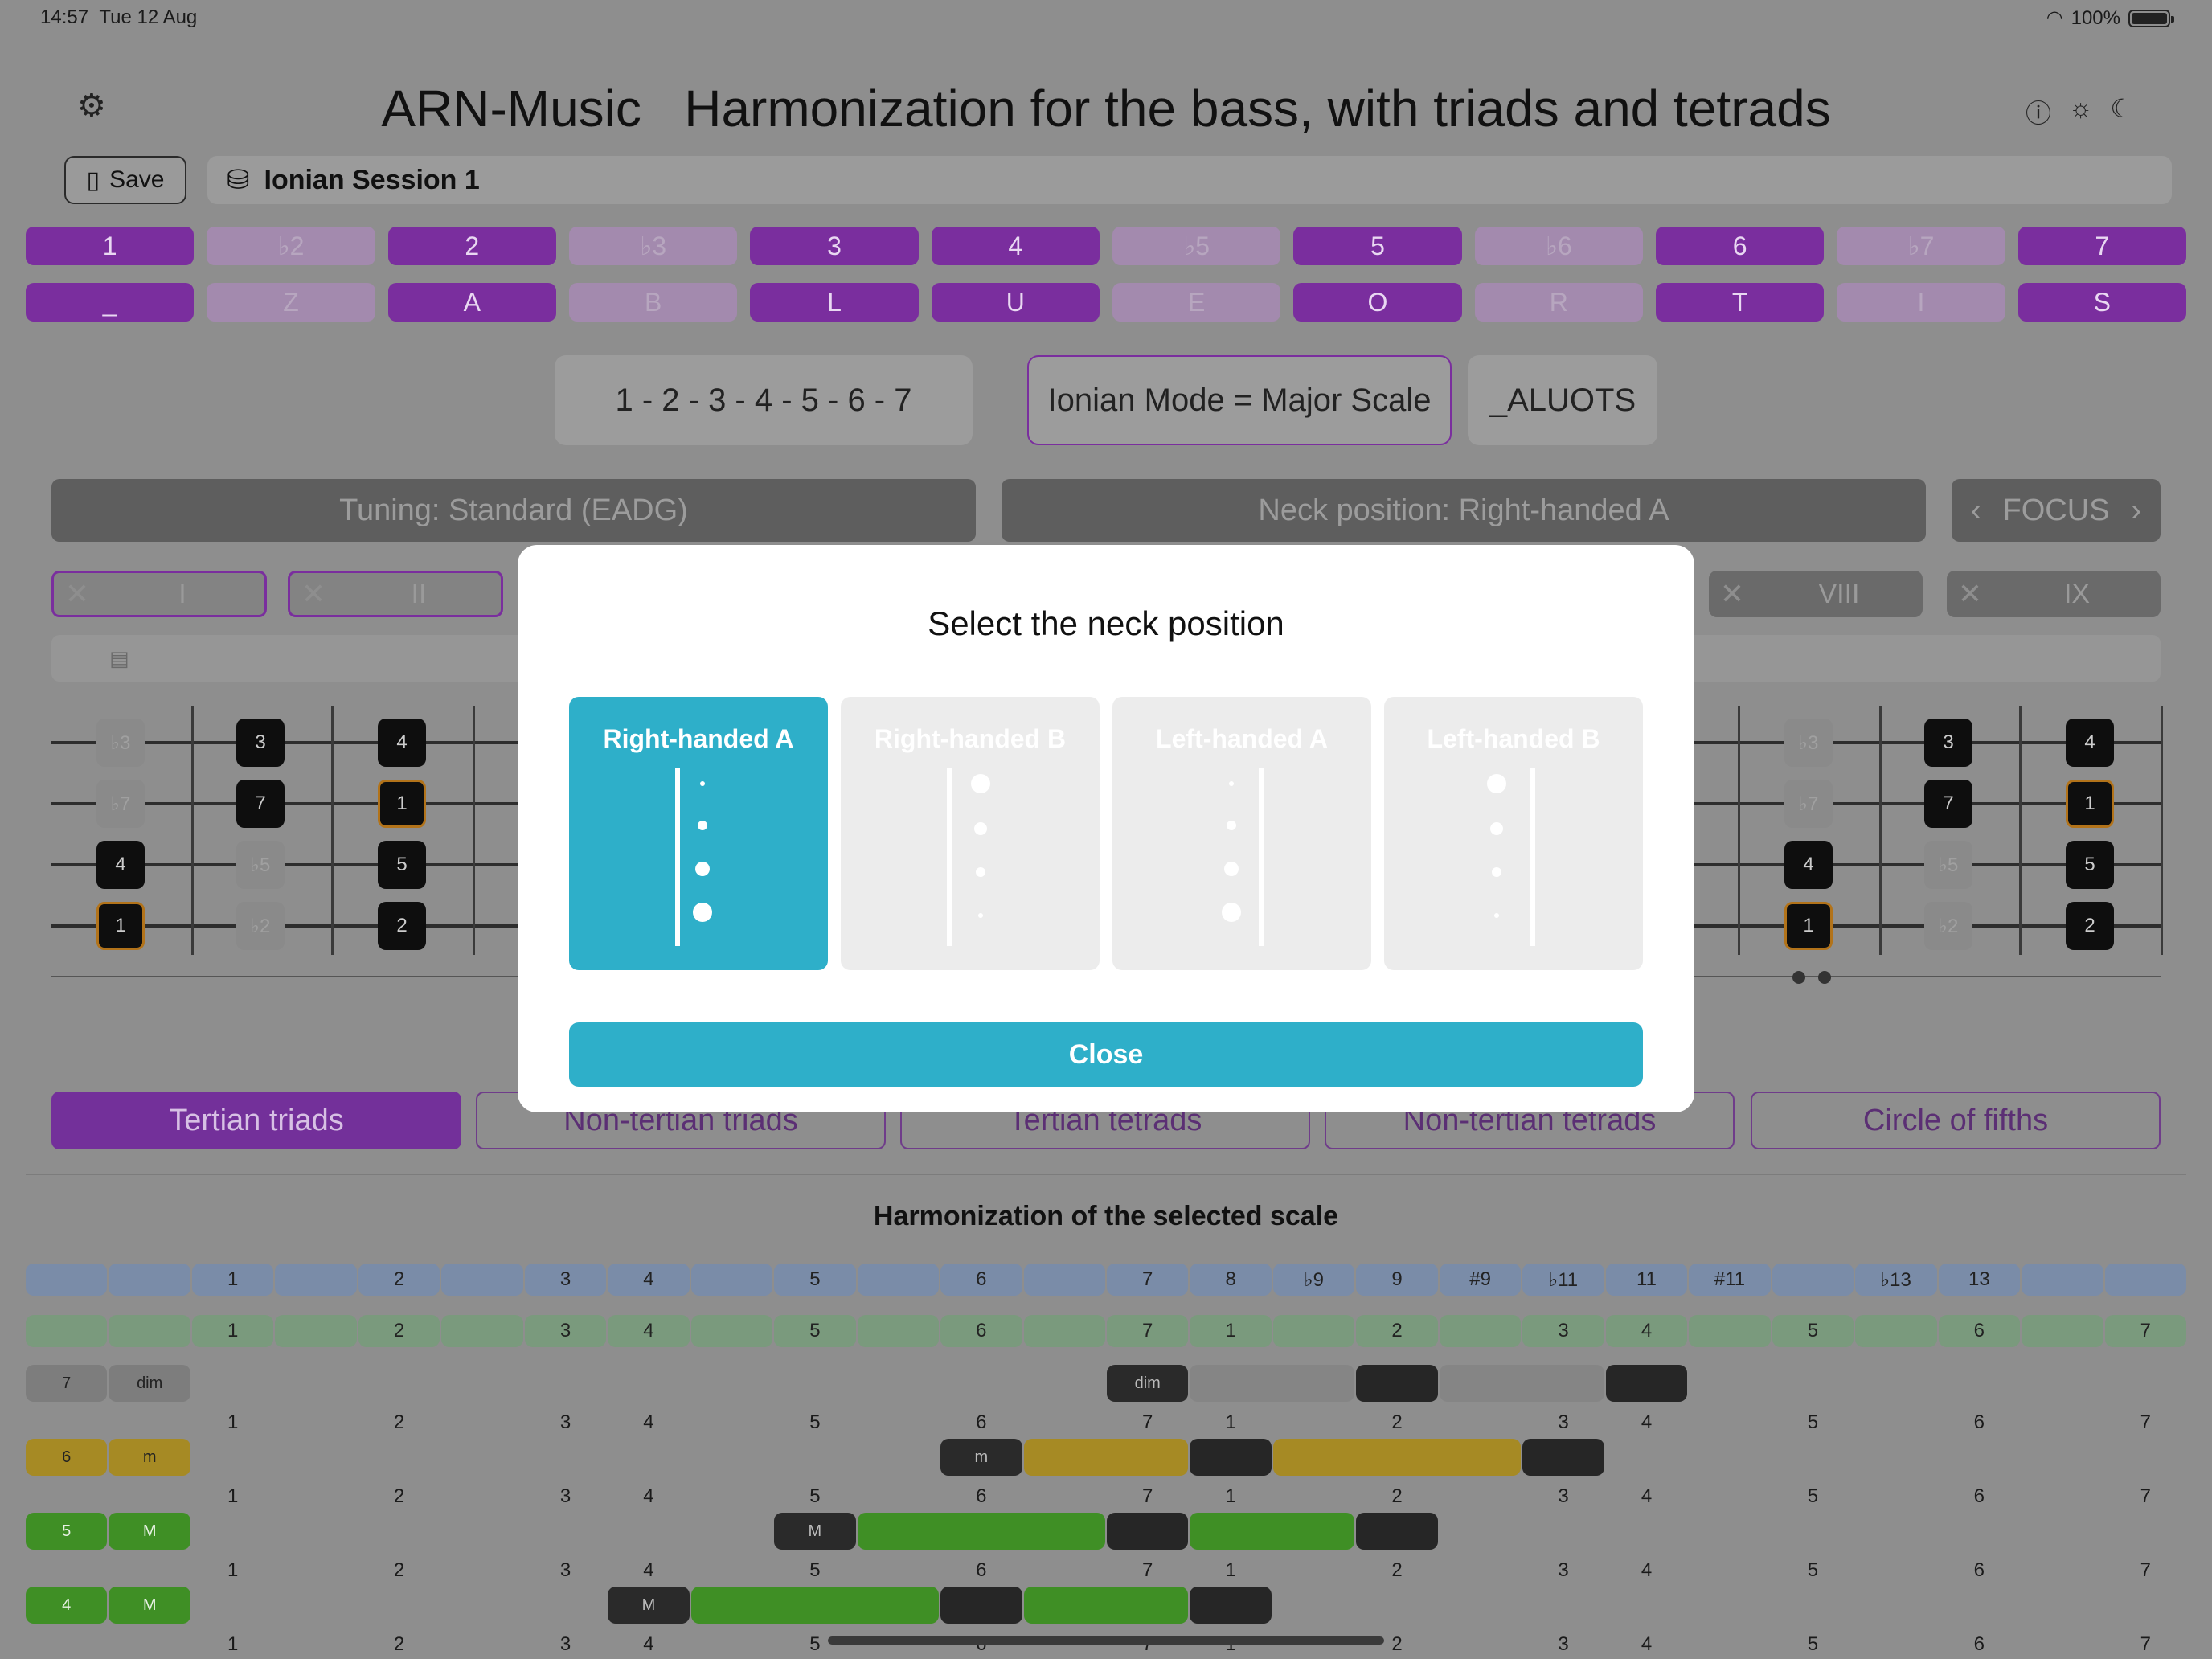  Describe the element at coordinates (2121, 111) in the screenshot. I see `moon-icon: ☾` at that location.